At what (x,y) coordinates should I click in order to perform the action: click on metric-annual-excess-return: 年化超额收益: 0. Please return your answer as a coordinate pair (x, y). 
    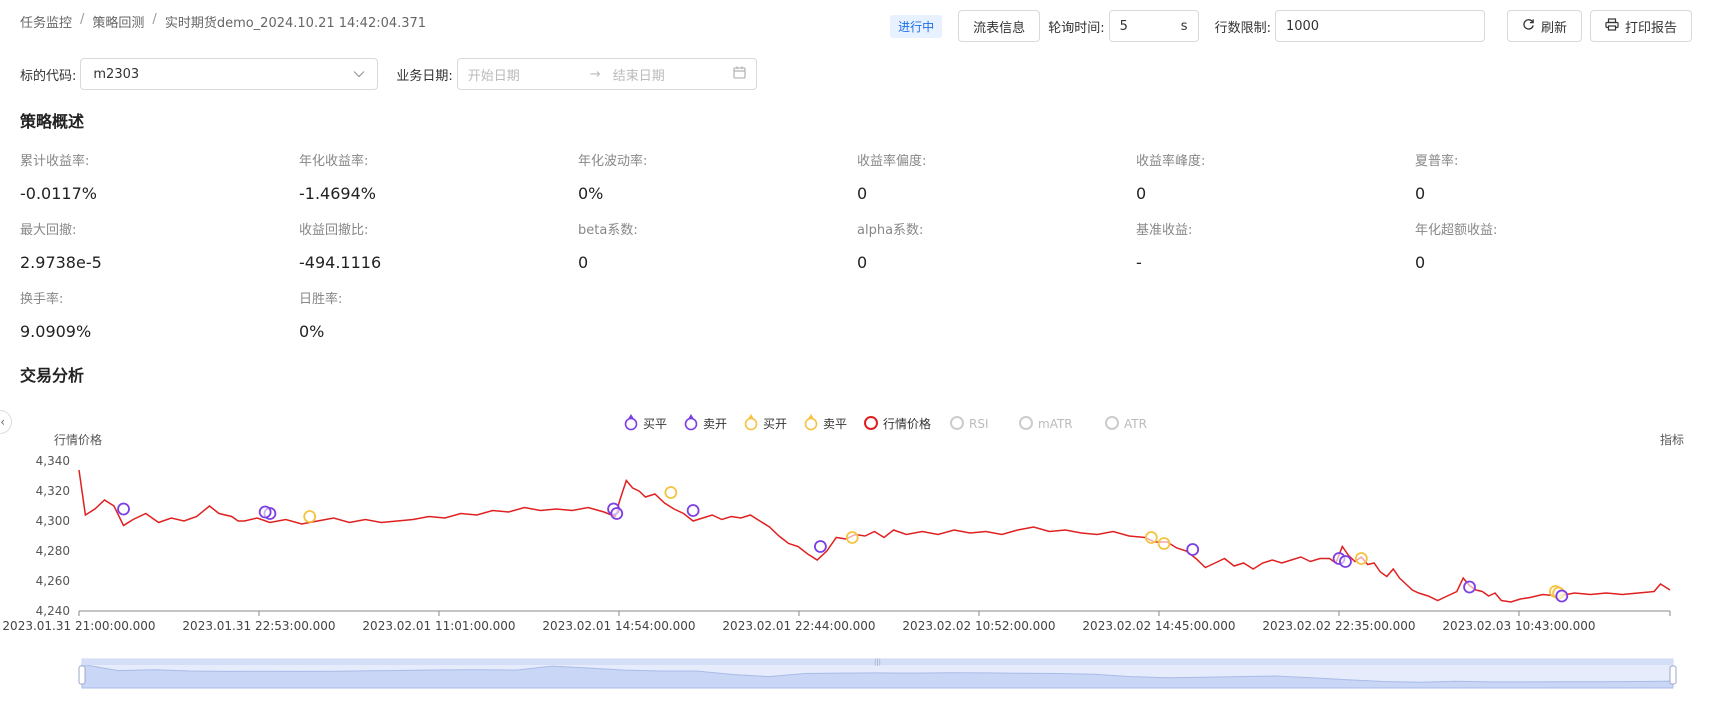
    Looking at the image, I should click on (1554, 253).